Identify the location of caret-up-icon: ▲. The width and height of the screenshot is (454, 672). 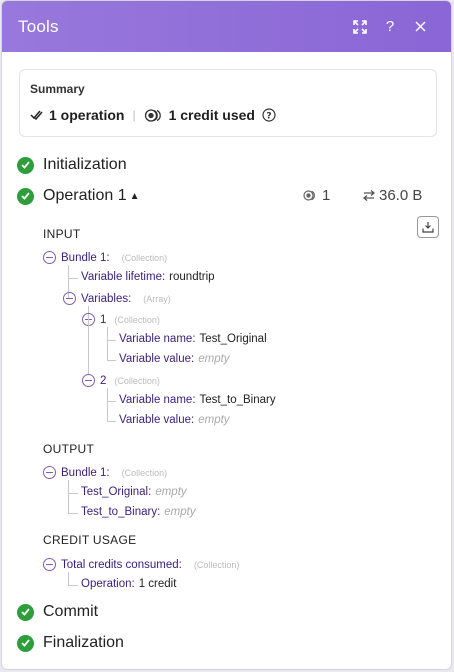
(135, 196).